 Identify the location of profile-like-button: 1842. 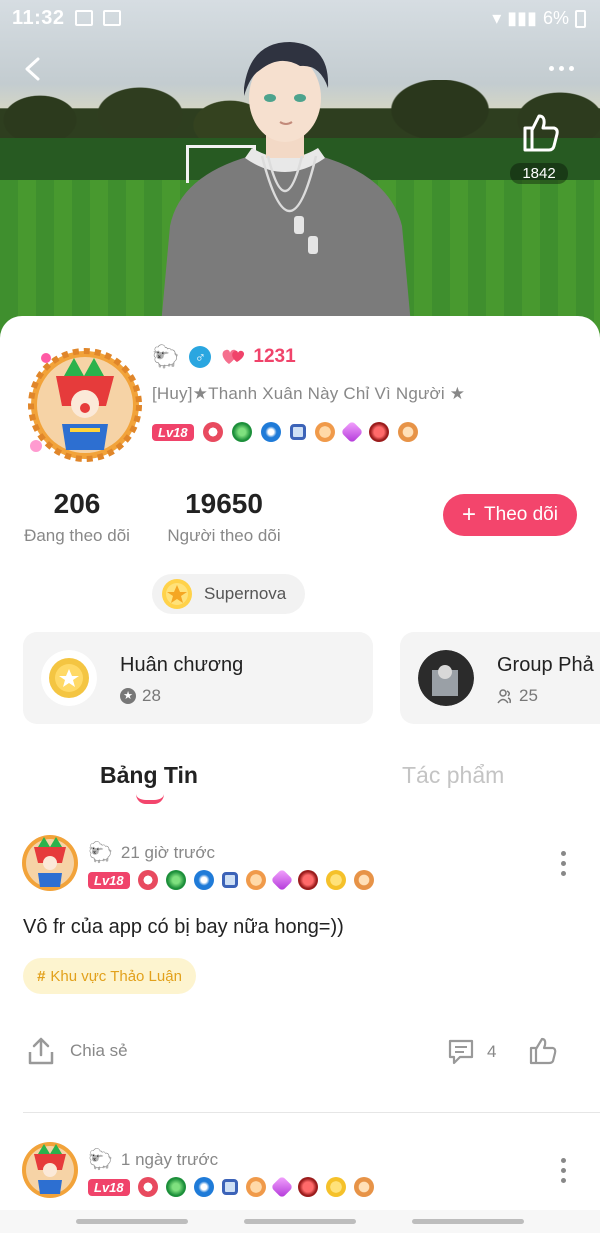
(539, 147).